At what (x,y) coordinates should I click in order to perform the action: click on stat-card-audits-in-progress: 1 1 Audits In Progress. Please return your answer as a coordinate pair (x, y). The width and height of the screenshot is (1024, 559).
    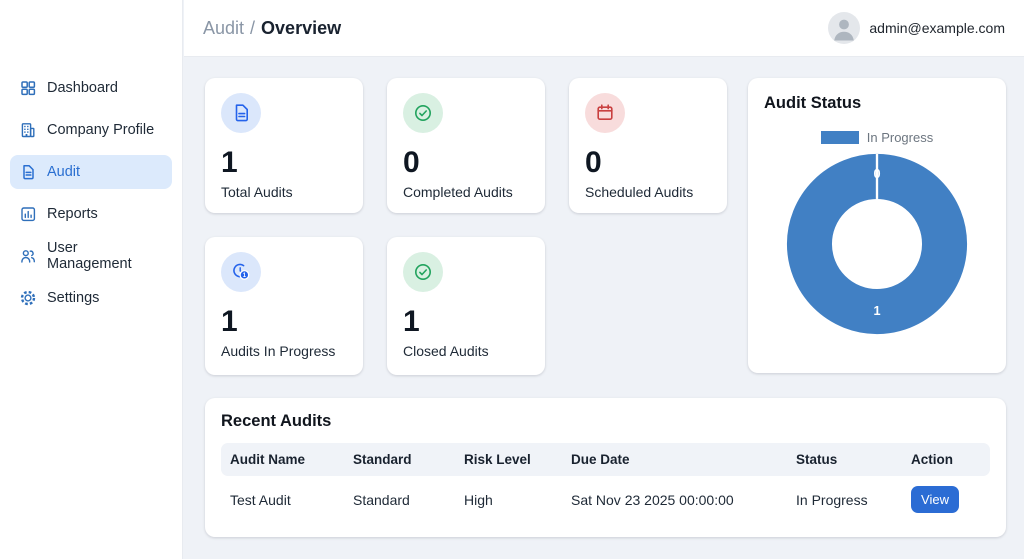
    Looking at the image, I should click on (284, 306).